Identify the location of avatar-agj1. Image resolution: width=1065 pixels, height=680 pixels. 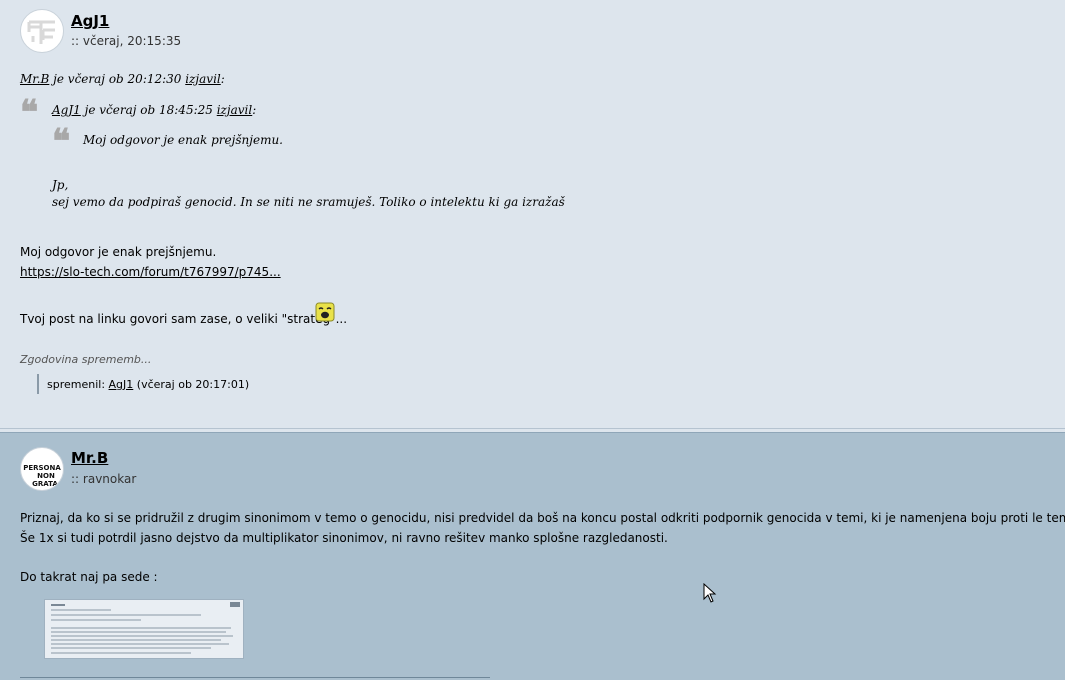
(42, 31).